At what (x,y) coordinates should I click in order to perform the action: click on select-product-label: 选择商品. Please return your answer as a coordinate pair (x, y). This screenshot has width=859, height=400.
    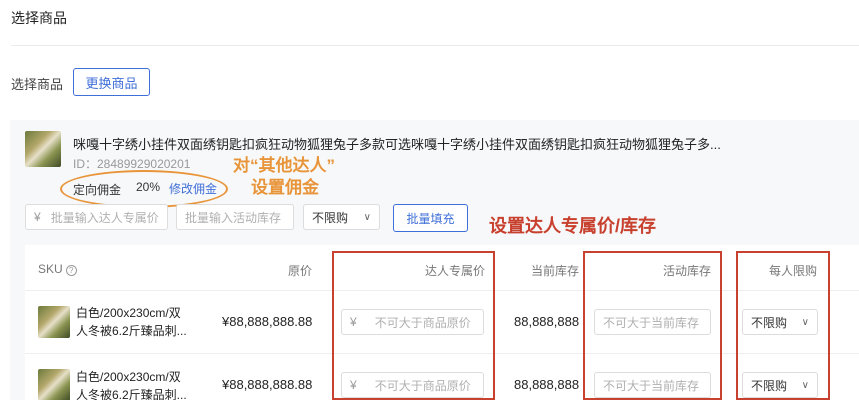
    Looking at the image, I should click on (37, 84).